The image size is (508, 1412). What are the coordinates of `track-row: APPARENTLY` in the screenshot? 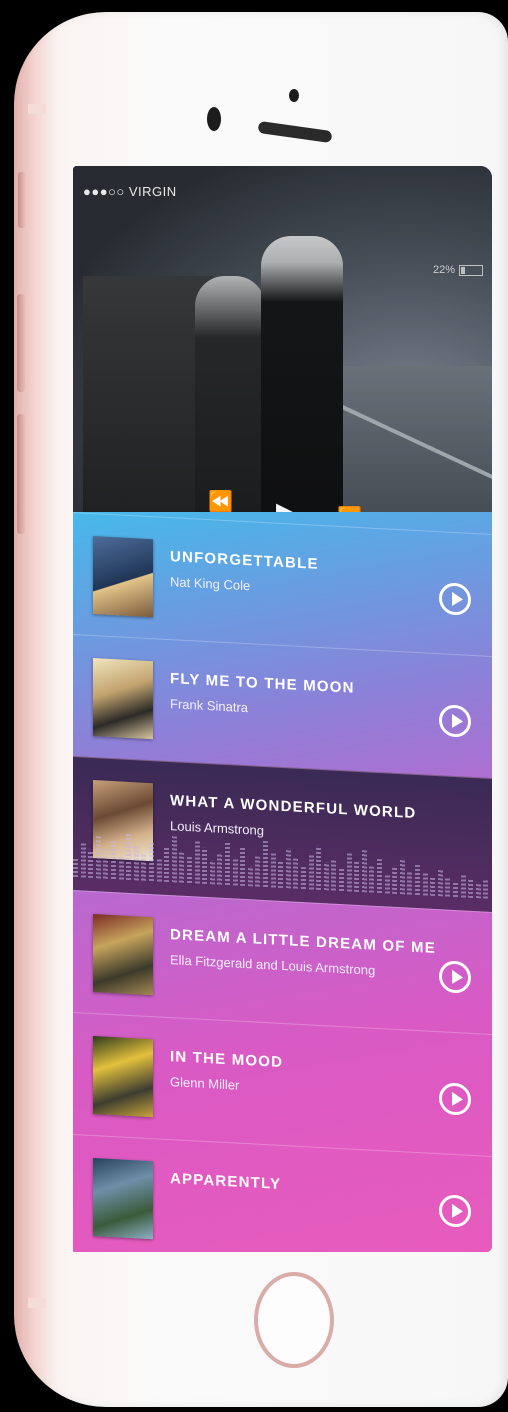 It's located at (282, 1193).